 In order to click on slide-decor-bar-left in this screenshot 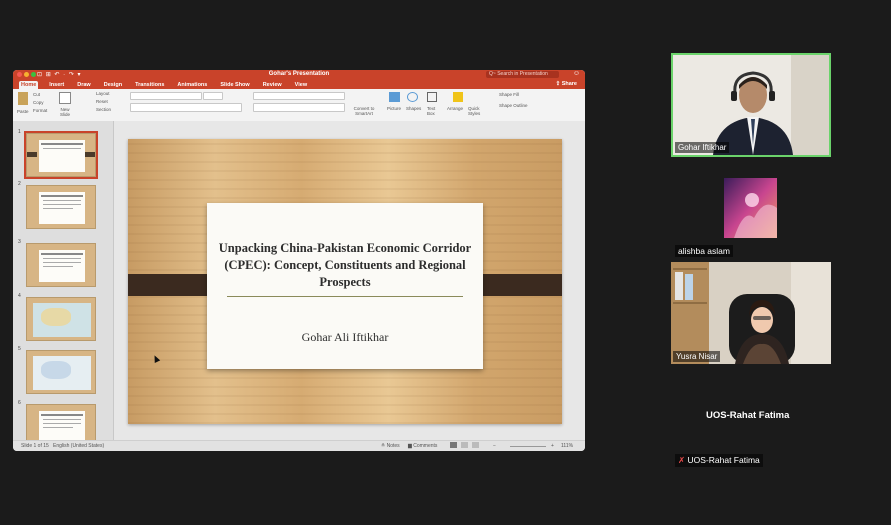, I will do `click(172, 285)`.